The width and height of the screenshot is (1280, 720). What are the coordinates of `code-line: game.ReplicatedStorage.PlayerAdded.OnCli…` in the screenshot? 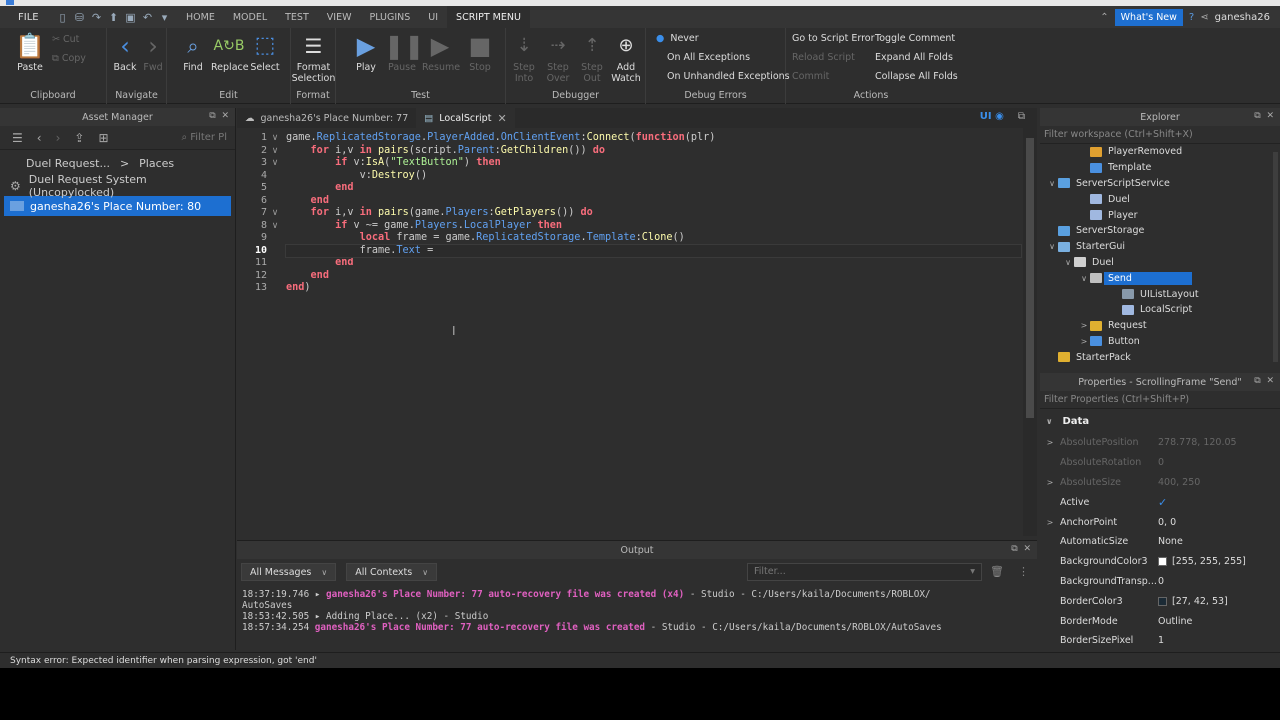 It's located at (653, 138).